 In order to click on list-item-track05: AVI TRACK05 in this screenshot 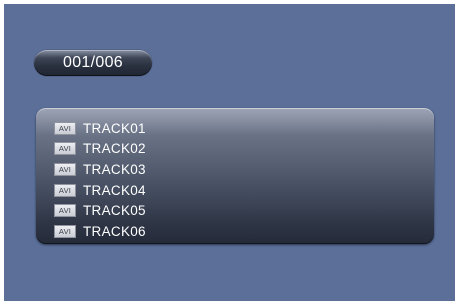, I will do `click(100, 210)`.